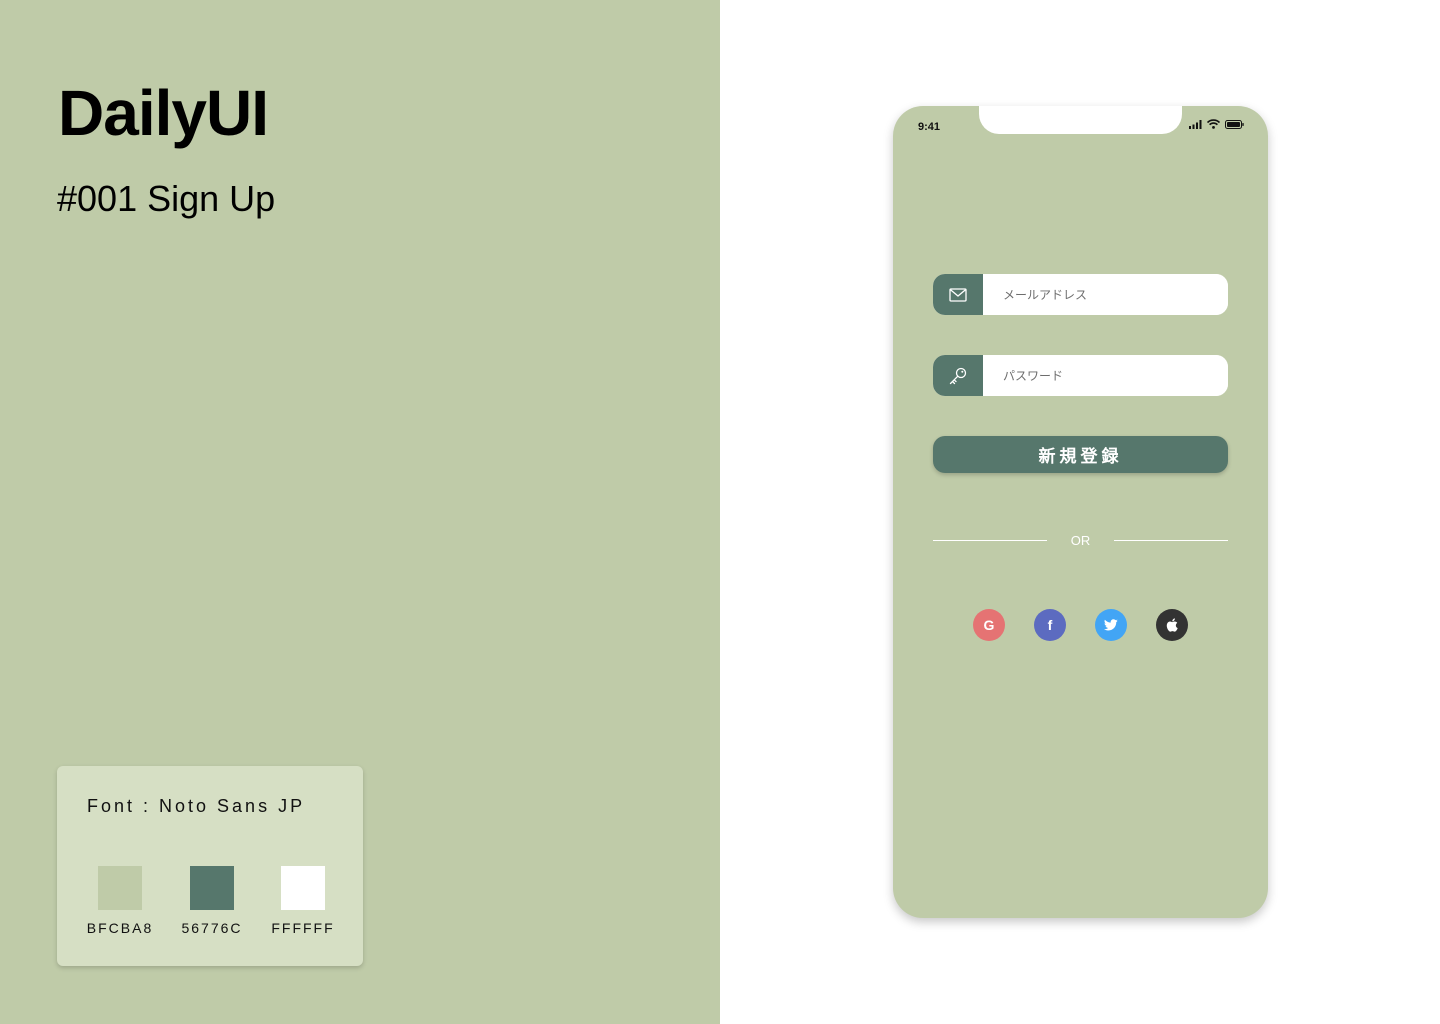 The image size is (1440, 1024). I want to click on email-field-icon-box, so click(958, 294).